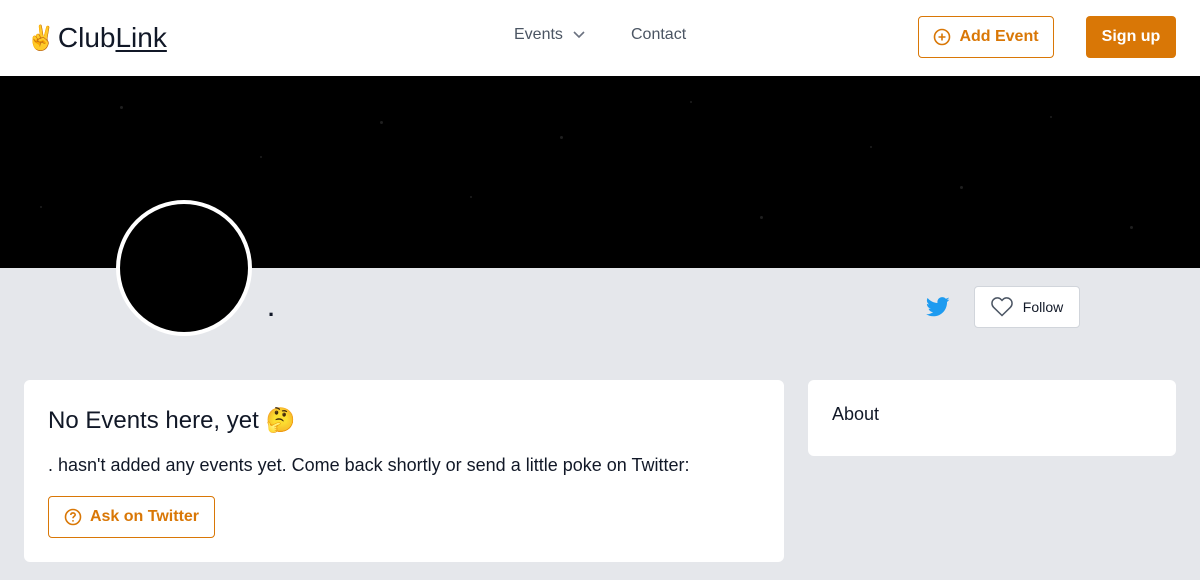 The image size is (1200, 580). Describe the element at coordinates (538, 34) in the screenshot. I see `nav-events-label: Events` at that location.